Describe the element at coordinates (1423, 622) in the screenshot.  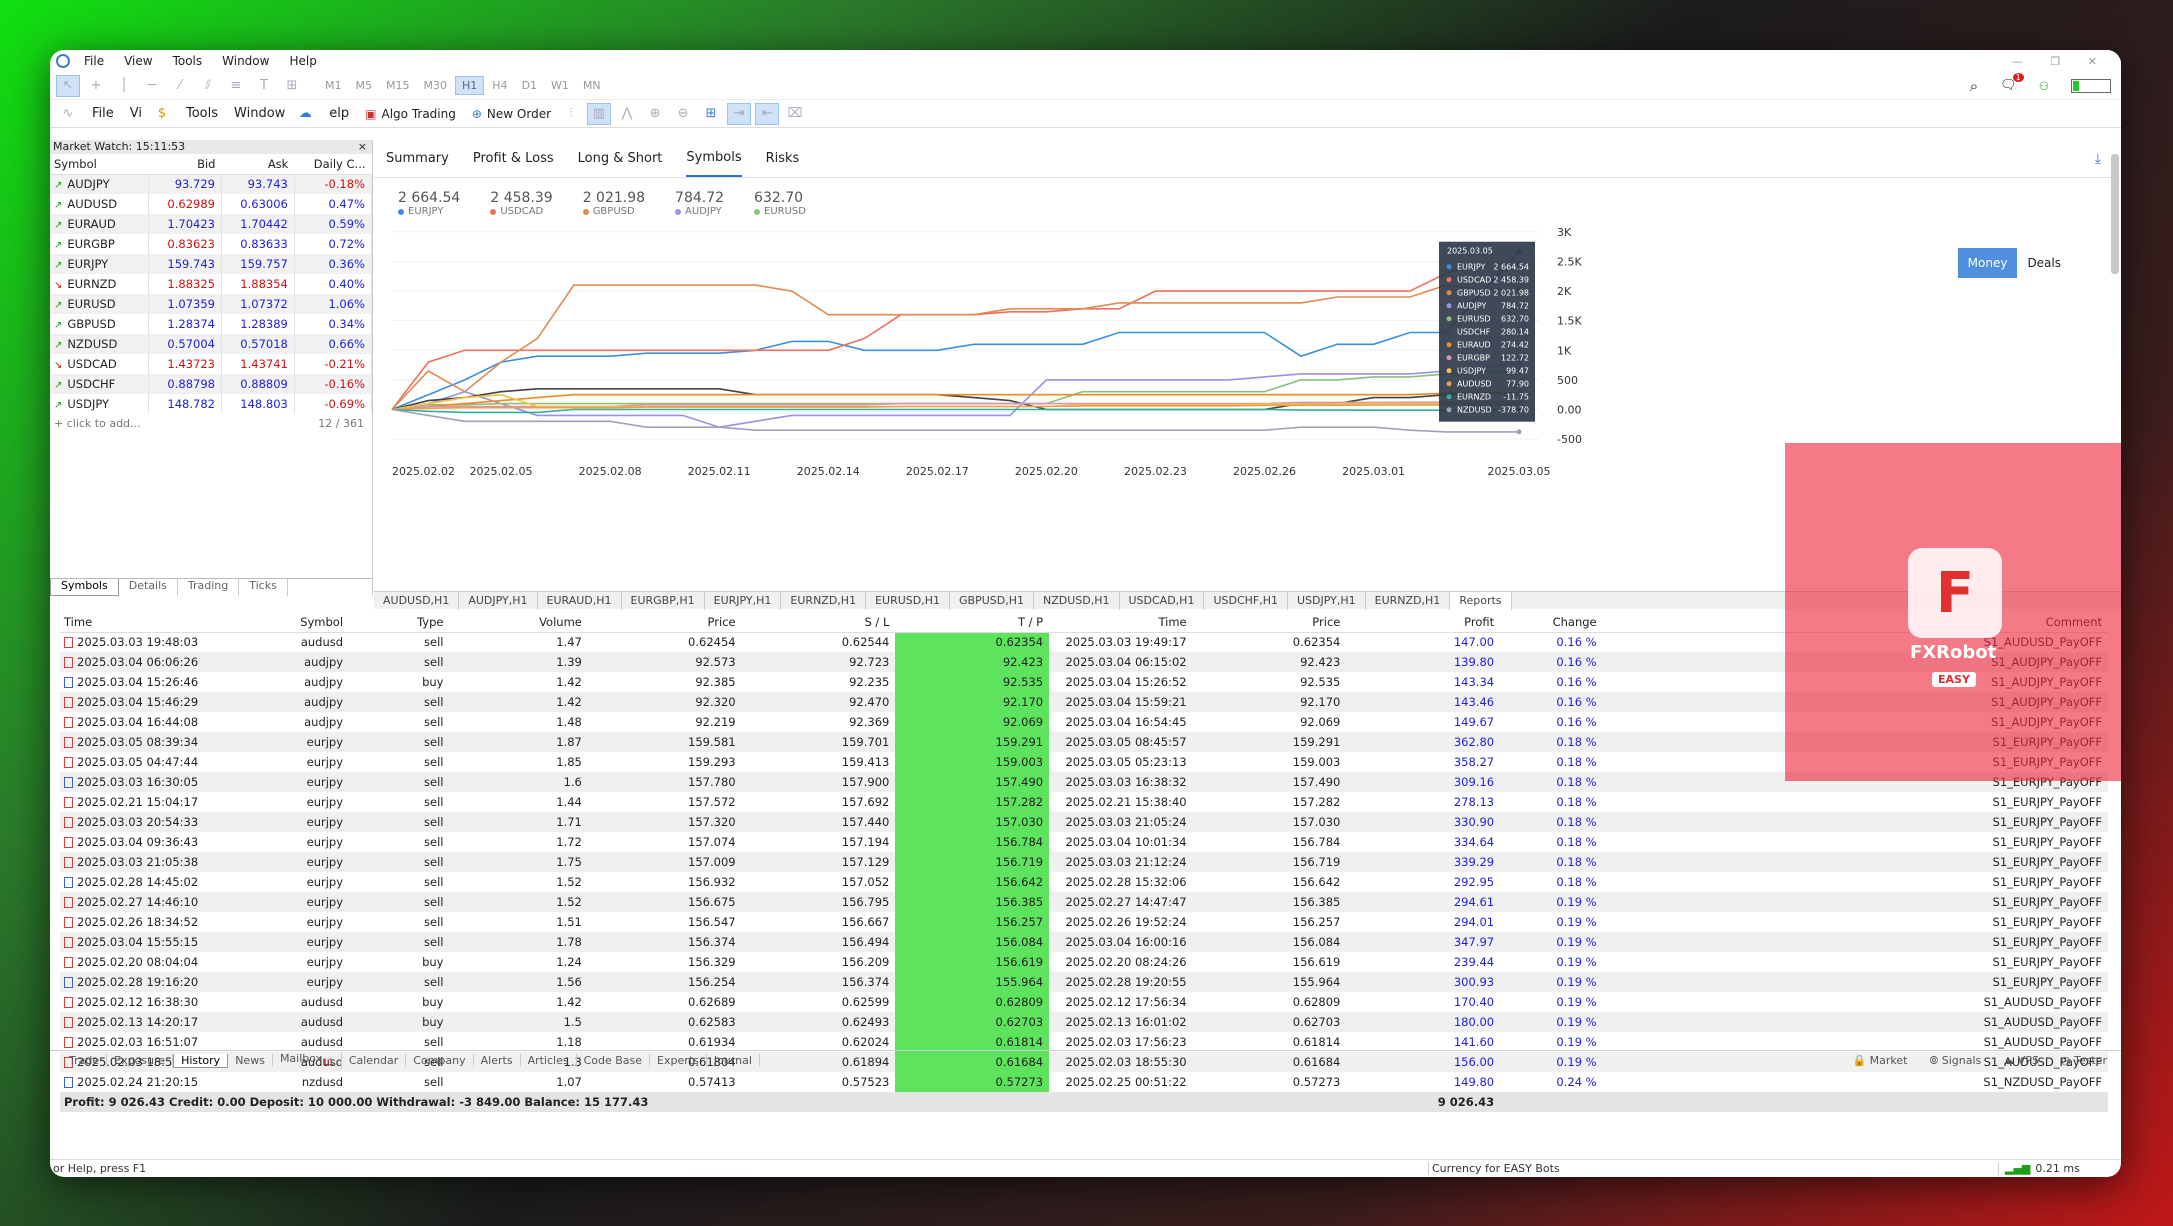
I see `history-col-9: Profit` at that location.